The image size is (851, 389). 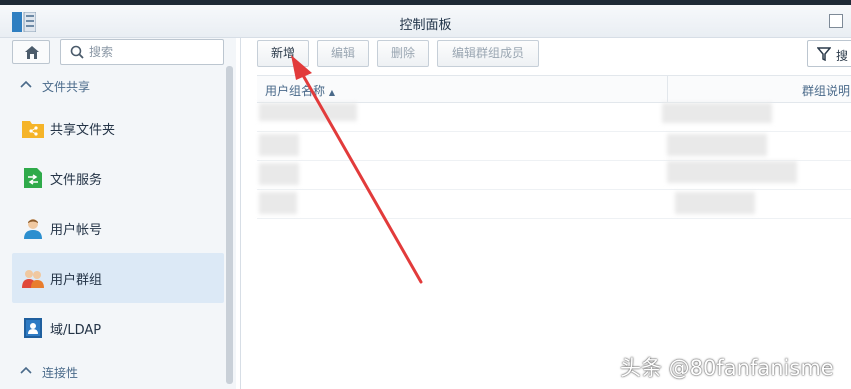 I want to click on window-title: 控制面板, so click(x=425, y=25).